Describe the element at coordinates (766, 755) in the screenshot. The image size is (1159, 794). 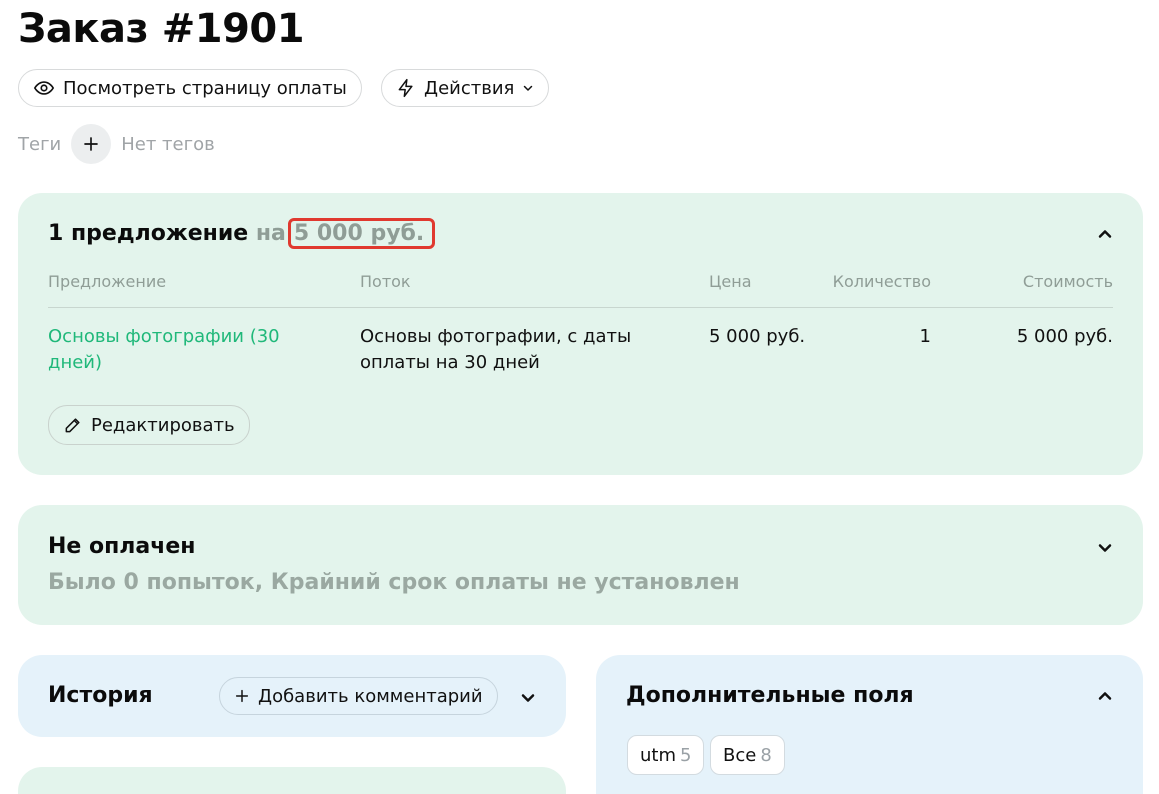
I see `filter-chip-count: 8` at that location.